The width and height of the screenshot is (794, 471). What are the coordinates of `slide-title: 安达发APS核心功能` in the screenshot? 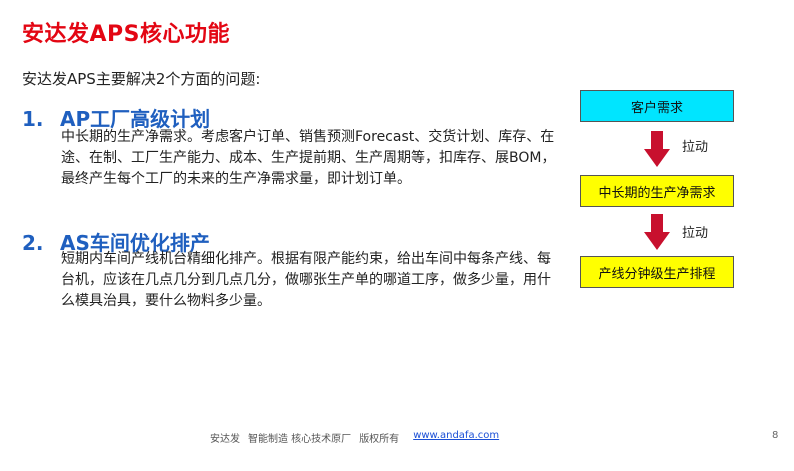 It's located at (126, 34).